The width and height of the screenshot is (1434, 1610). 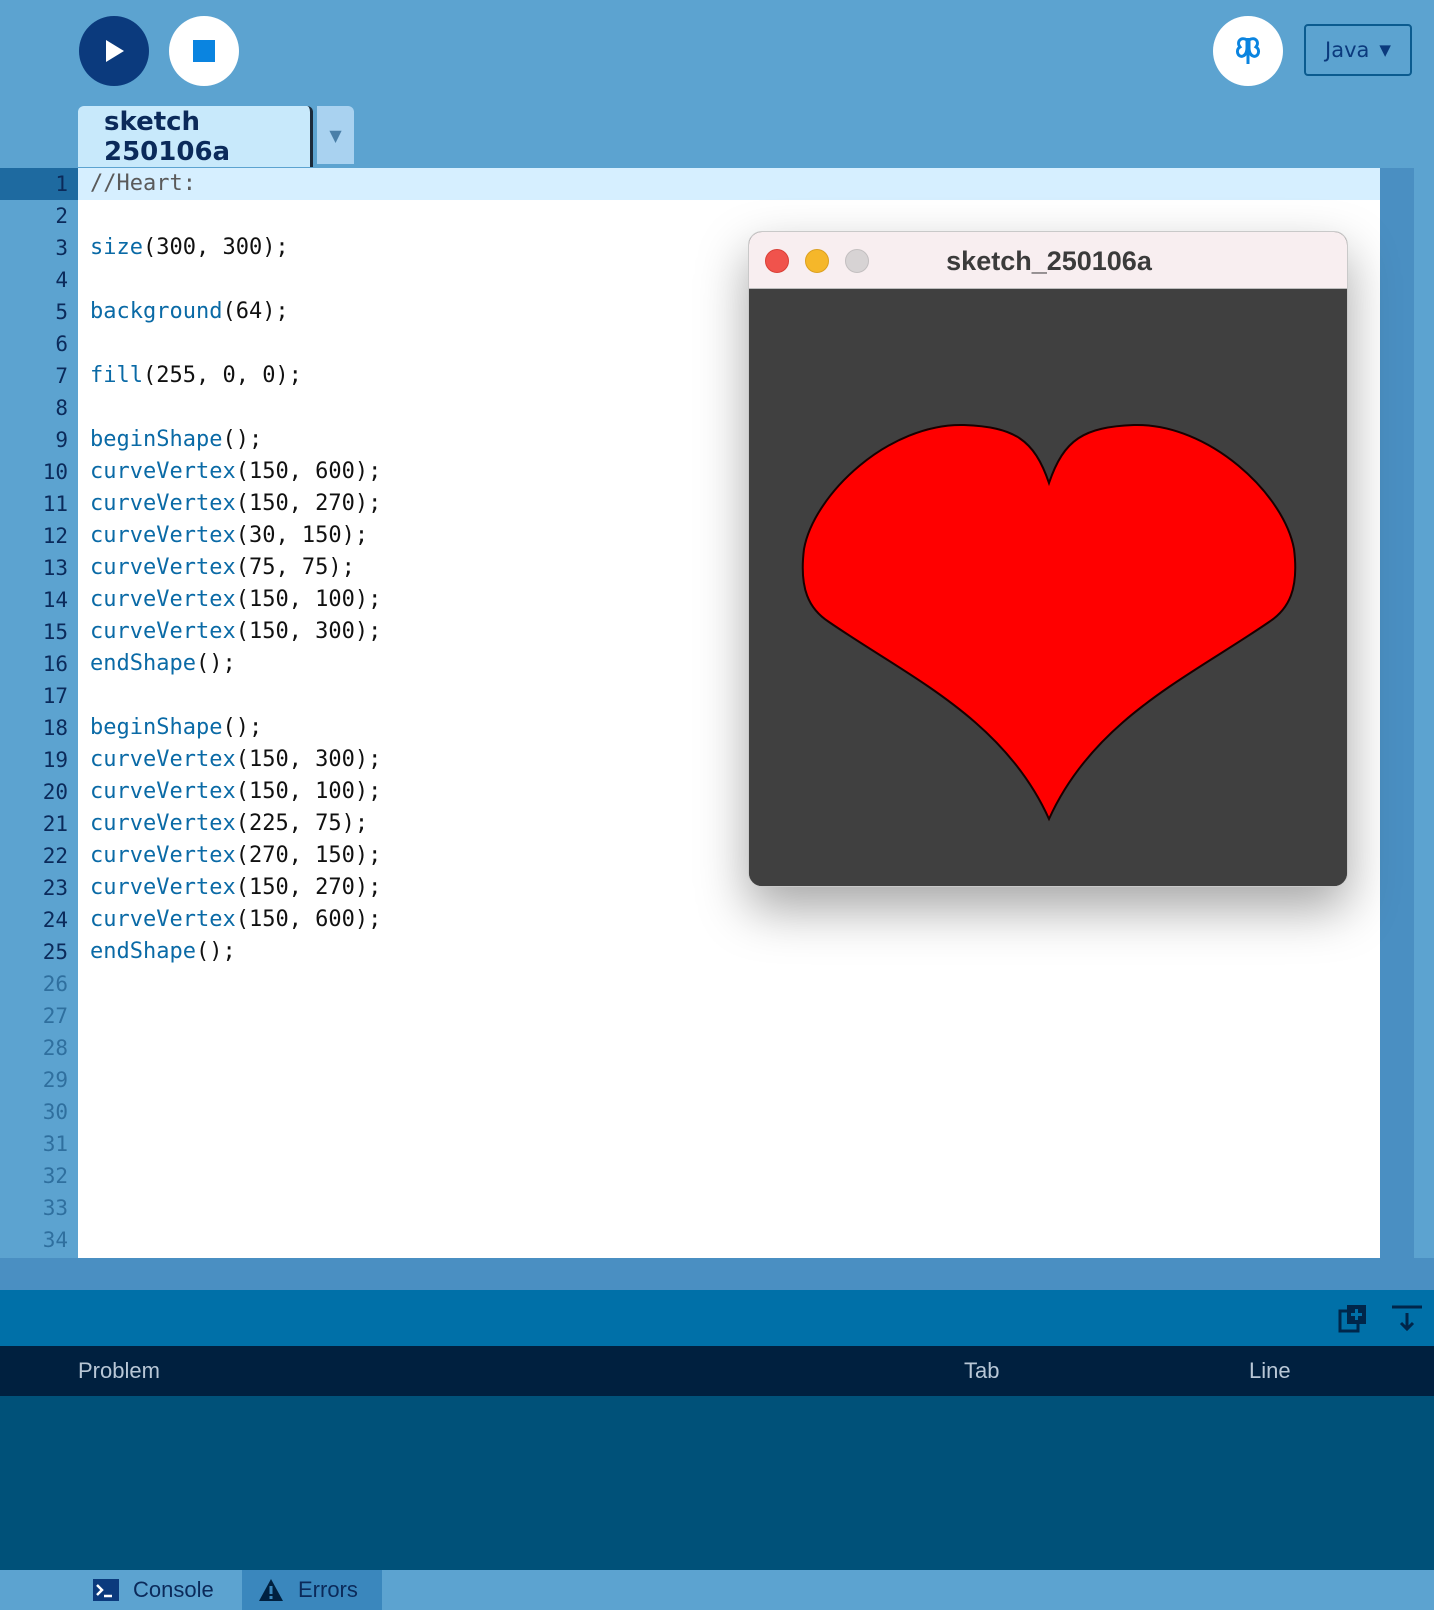 I want to click on line-number: 3, so click(x=61, y=248).